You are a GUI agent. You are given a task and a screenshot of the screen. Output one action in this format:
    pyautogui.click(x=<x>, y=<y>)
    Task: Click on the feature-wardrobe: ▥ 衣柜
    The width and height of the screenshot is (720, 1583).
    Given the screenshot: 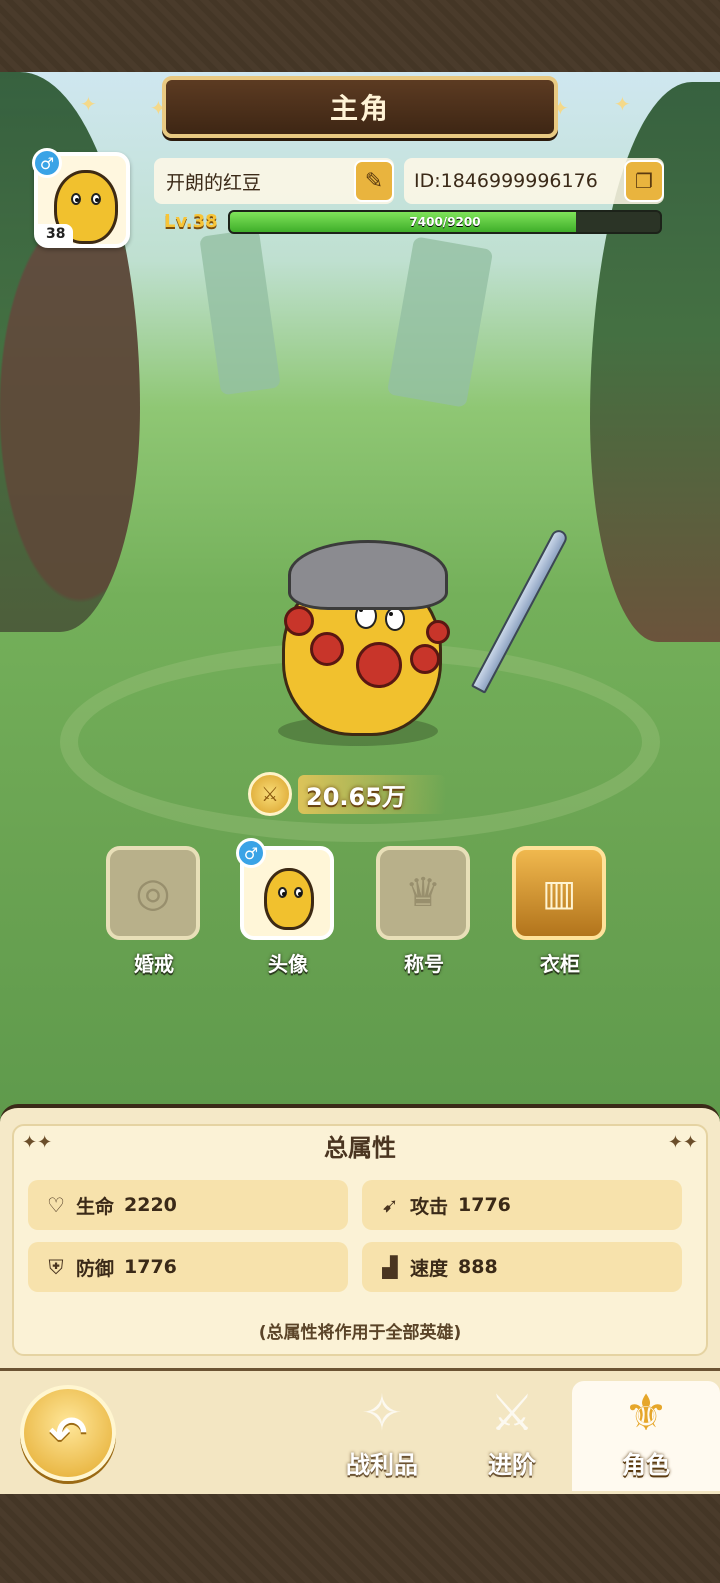 What is the action you would take?
    pyautogui.click(x=560, y=911)
    